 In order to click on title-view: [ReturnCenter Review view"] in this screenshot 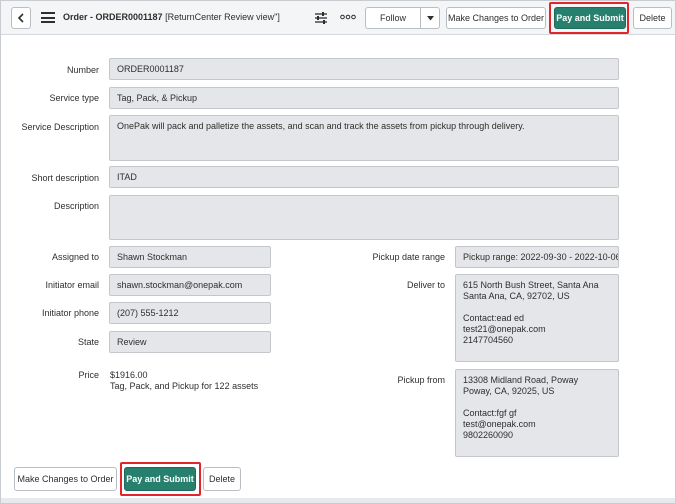, I will do `click(222, 17)`.